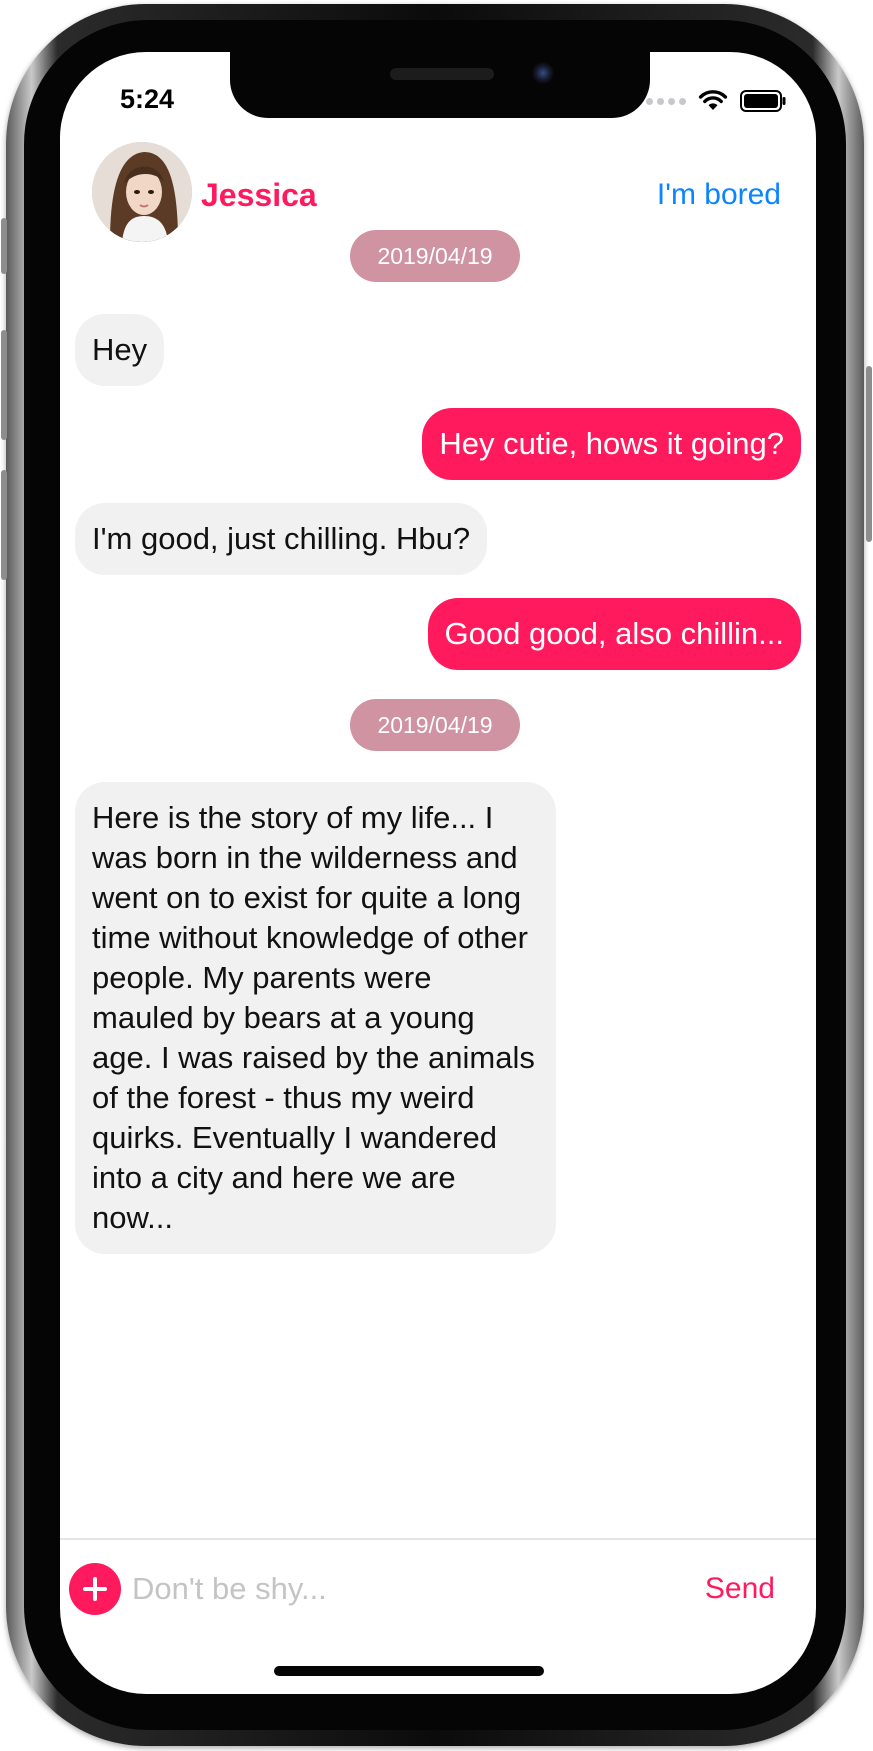  What do you see at coordinates (4, 525) in the screenshot?
I see `volume-down-button` at bounding box center [4, 525].